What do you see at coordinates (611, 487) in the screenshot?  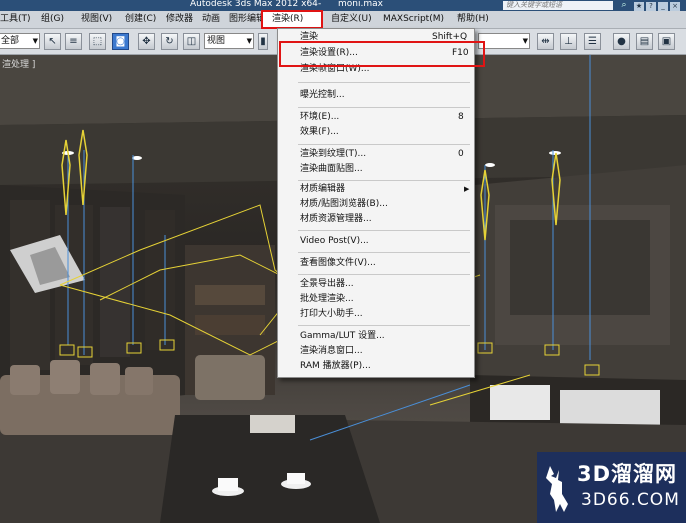 I see `watermark-logo: 3D溜溜网 3D66.COM` at bounding box center [611, 487].